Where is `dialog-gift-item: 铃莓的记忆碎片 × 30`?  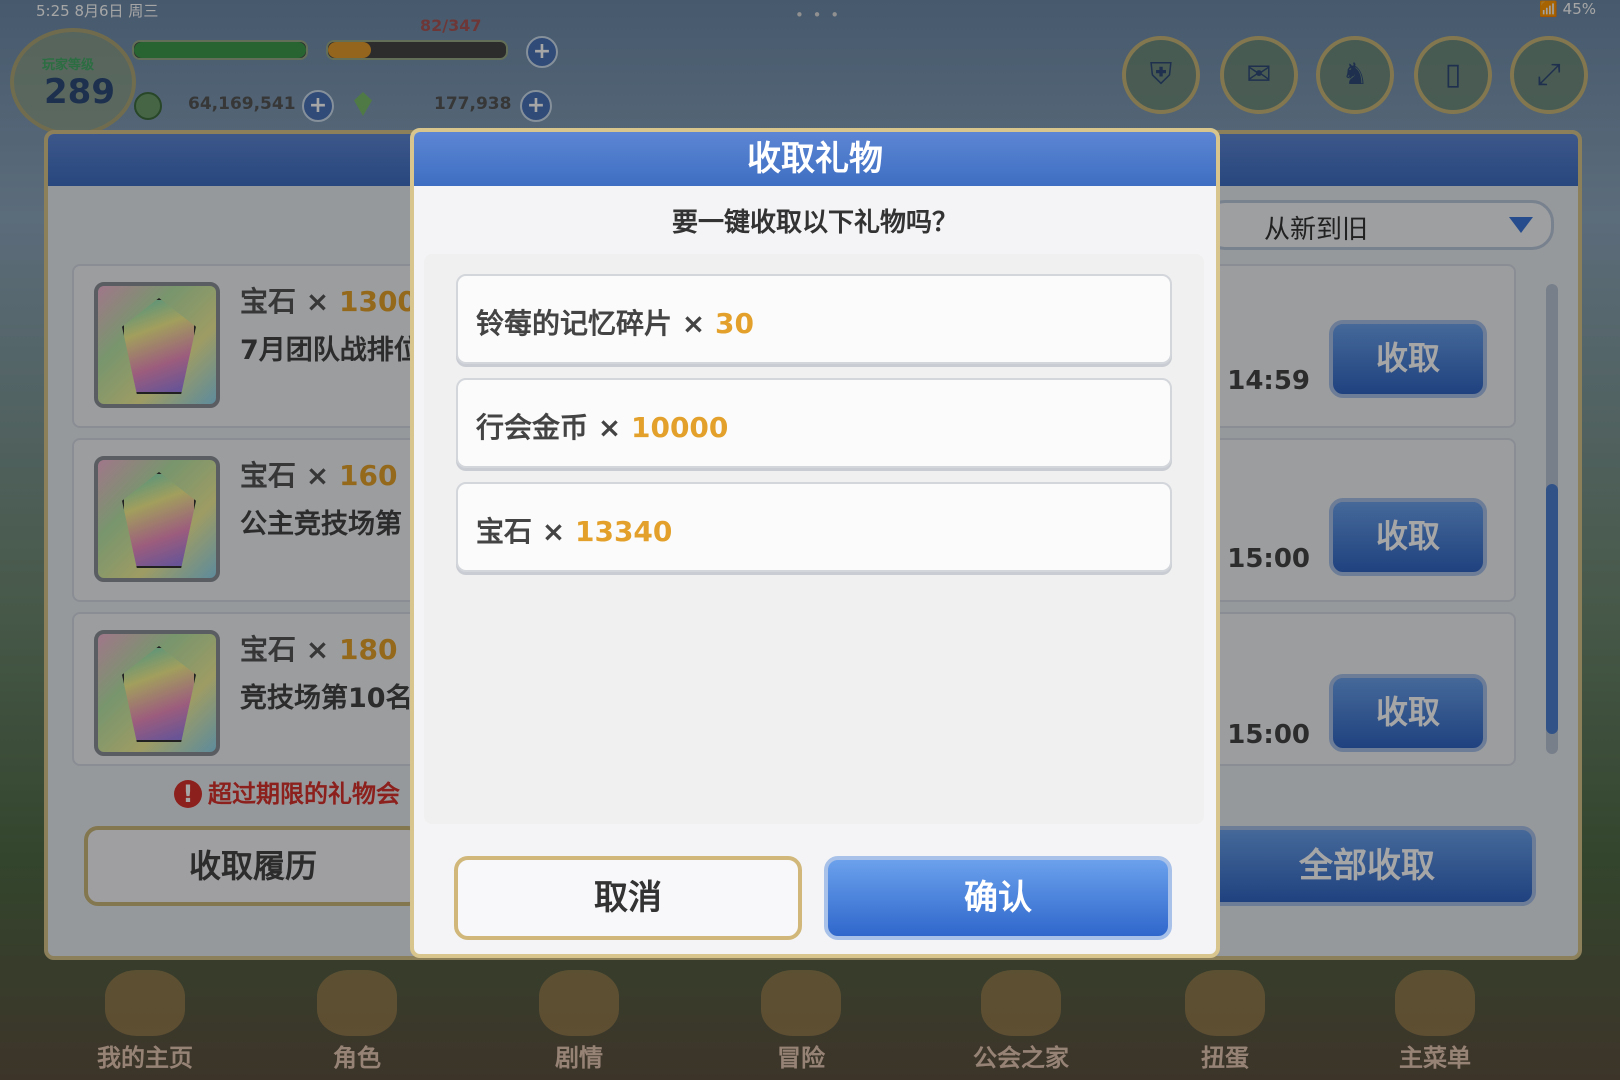 dialog-gift-item: 铃莓的记忆碎片 × 30 is located at coordinates (814, 319).